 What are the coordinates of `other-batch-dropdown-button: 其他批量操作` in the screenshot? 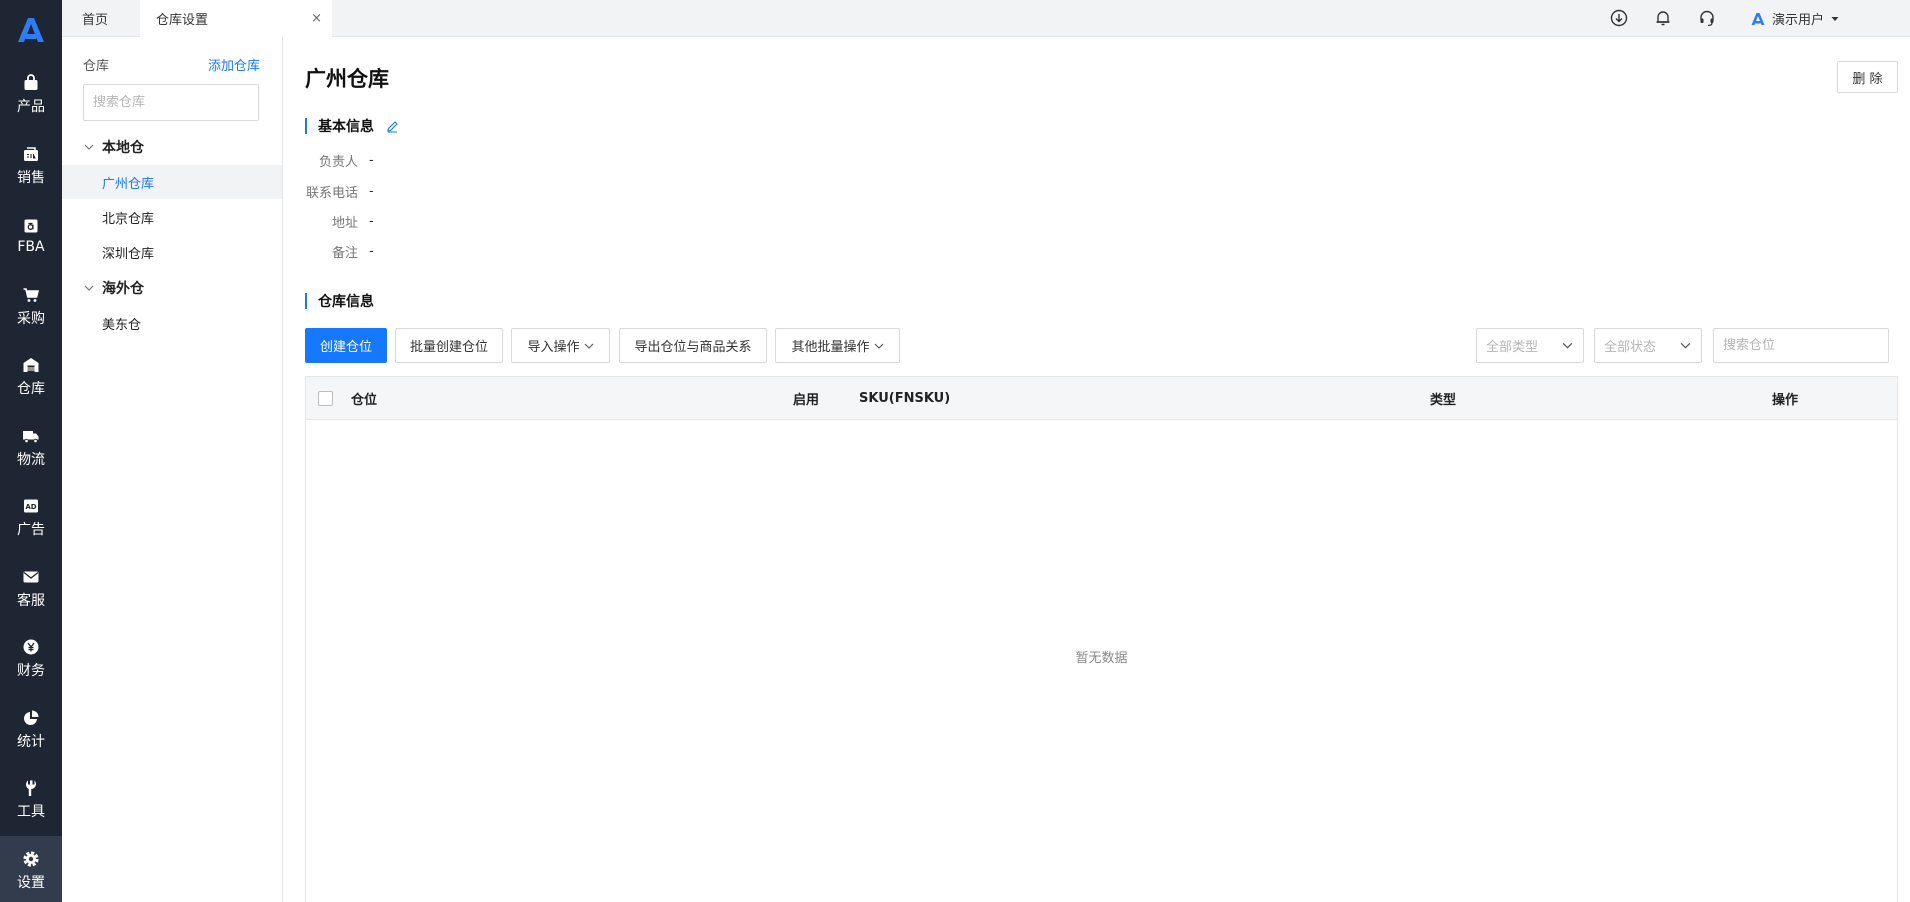 It's located at (837, 345).